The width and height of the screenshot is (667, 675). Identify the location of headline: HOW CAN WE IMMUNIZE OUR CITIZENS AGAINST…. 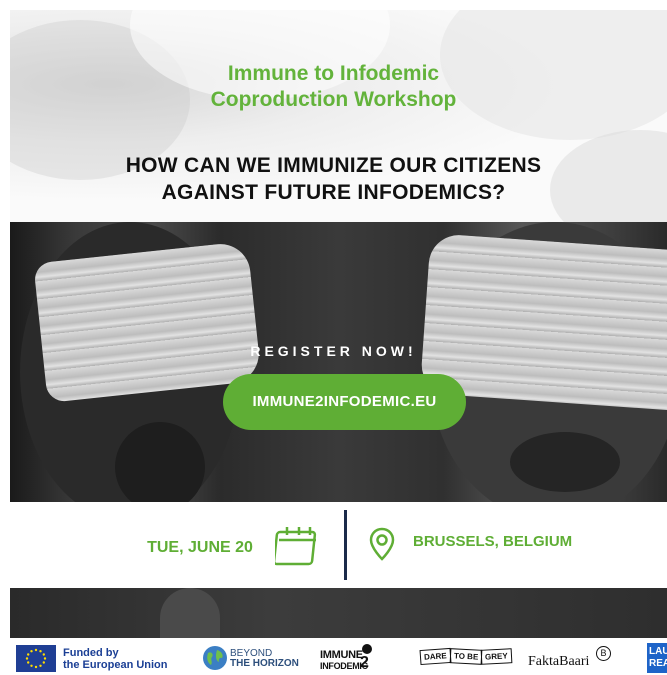
(333, 179).